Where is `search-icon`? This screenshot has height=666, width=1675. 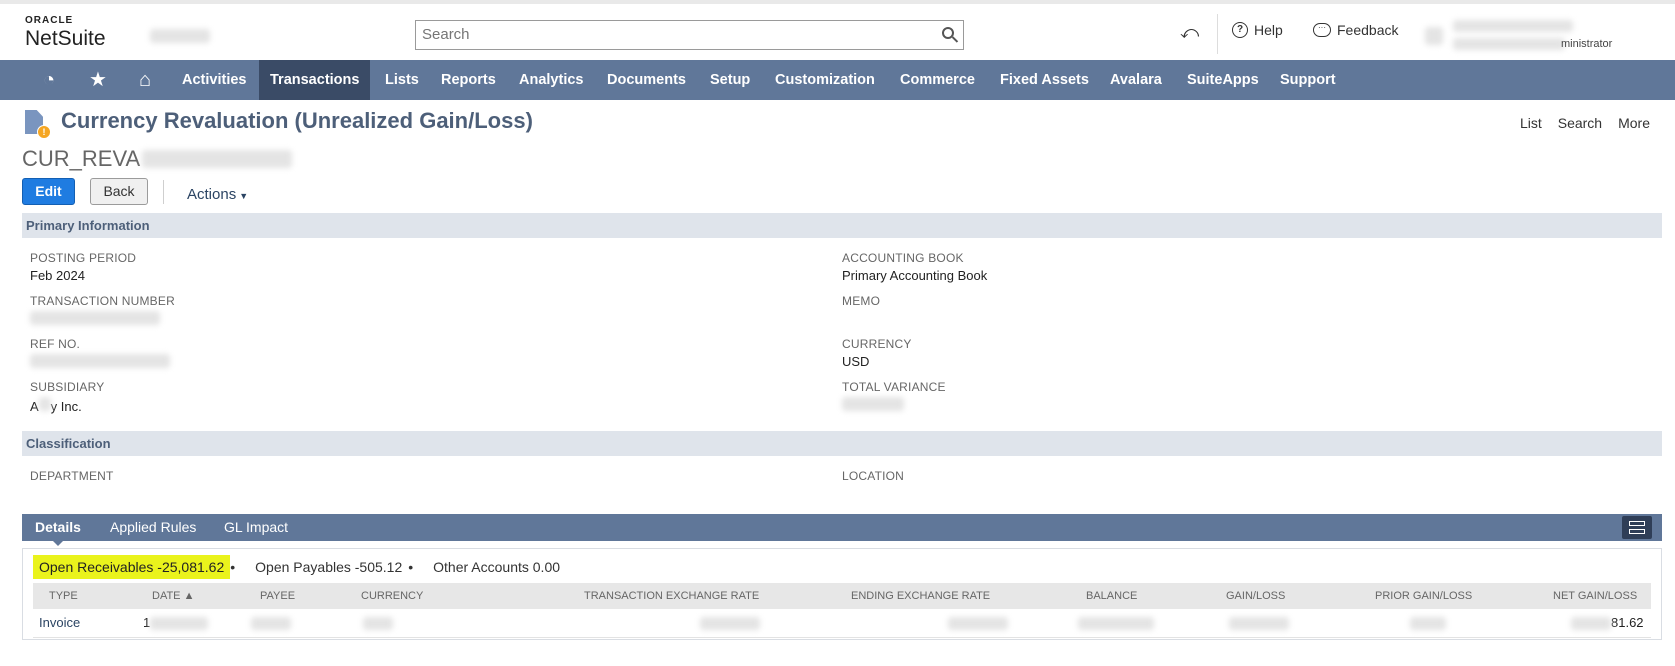 search-icon is located at coordinates (948, 33).